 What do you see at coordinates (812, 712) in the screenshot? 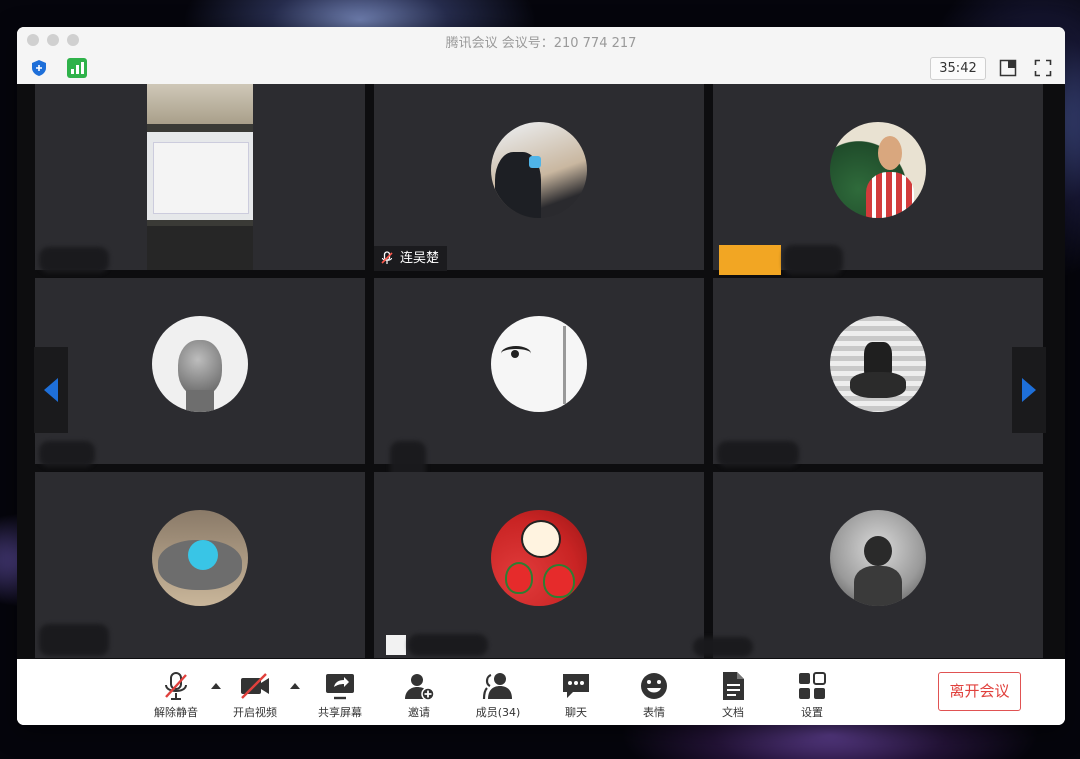
I see `settings-label: 设置` at bounding box center [812, 712].